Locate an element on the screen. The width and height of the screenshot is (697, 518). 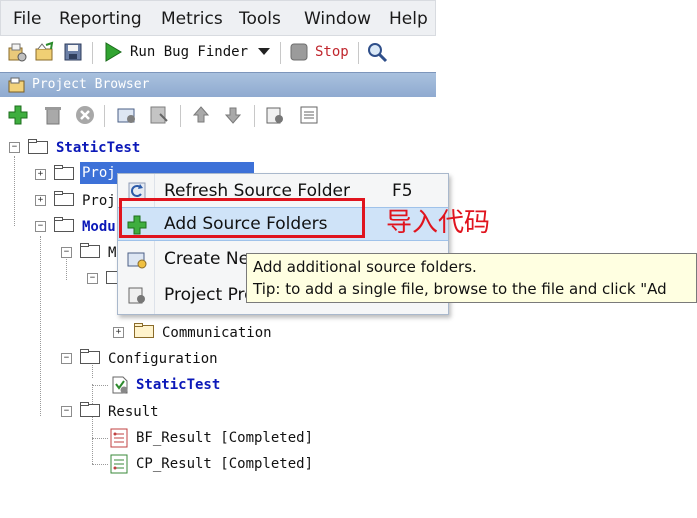
tree-item-modules: Modu is located at coordinates (99, 227).